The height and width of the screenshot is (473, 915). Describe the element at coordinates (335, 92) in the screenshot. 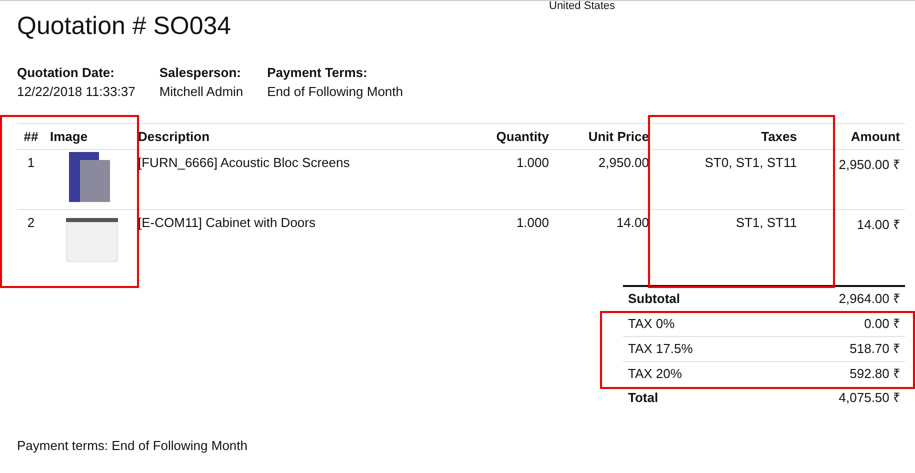

I see `field-value: End of Following Month` at that location.